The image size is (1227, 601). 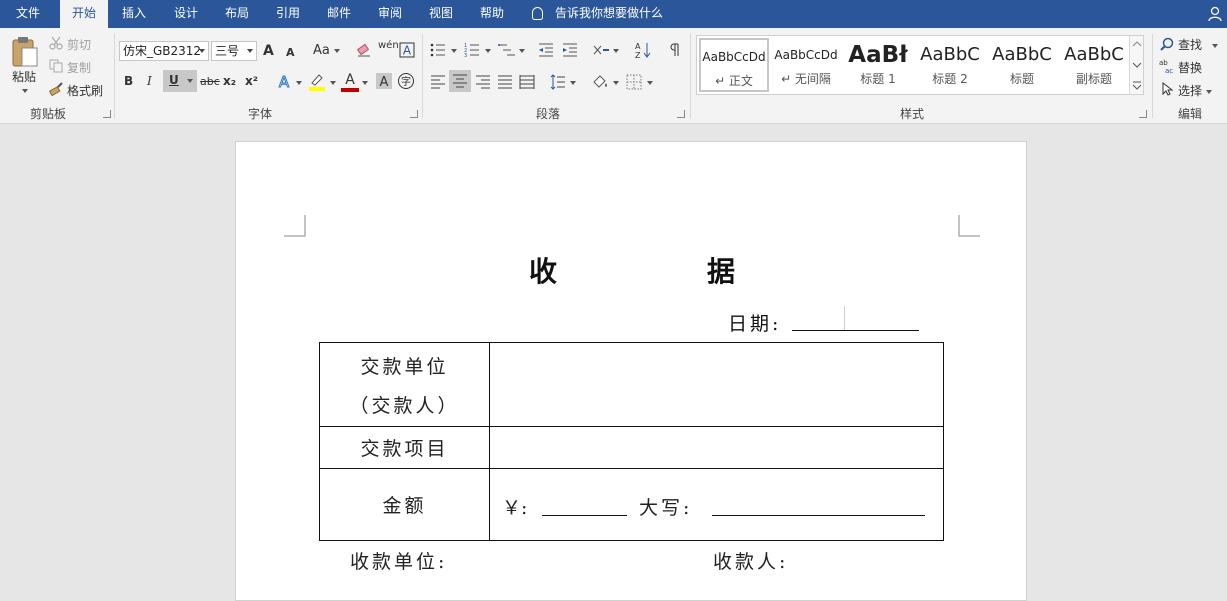 I want to click on font-family-select: 仿宋_GB2312, so click(x=164, y=51).